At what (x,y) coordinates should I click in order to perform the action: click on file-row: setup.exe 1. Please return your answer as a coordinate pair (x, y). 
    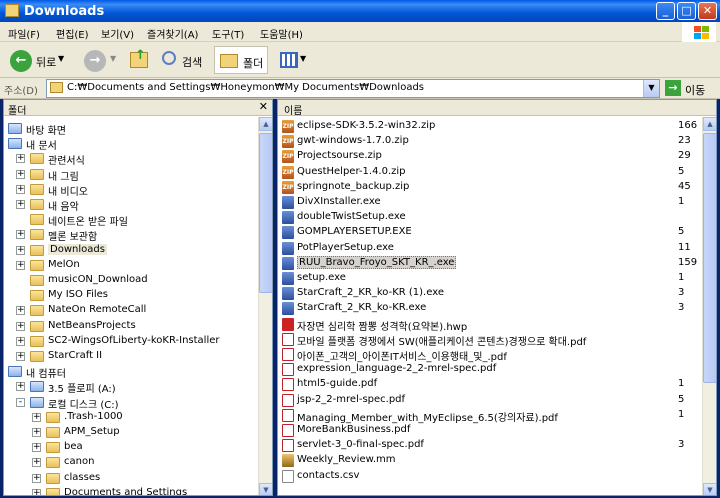
    Looking at the image, I should click on (492, 278).